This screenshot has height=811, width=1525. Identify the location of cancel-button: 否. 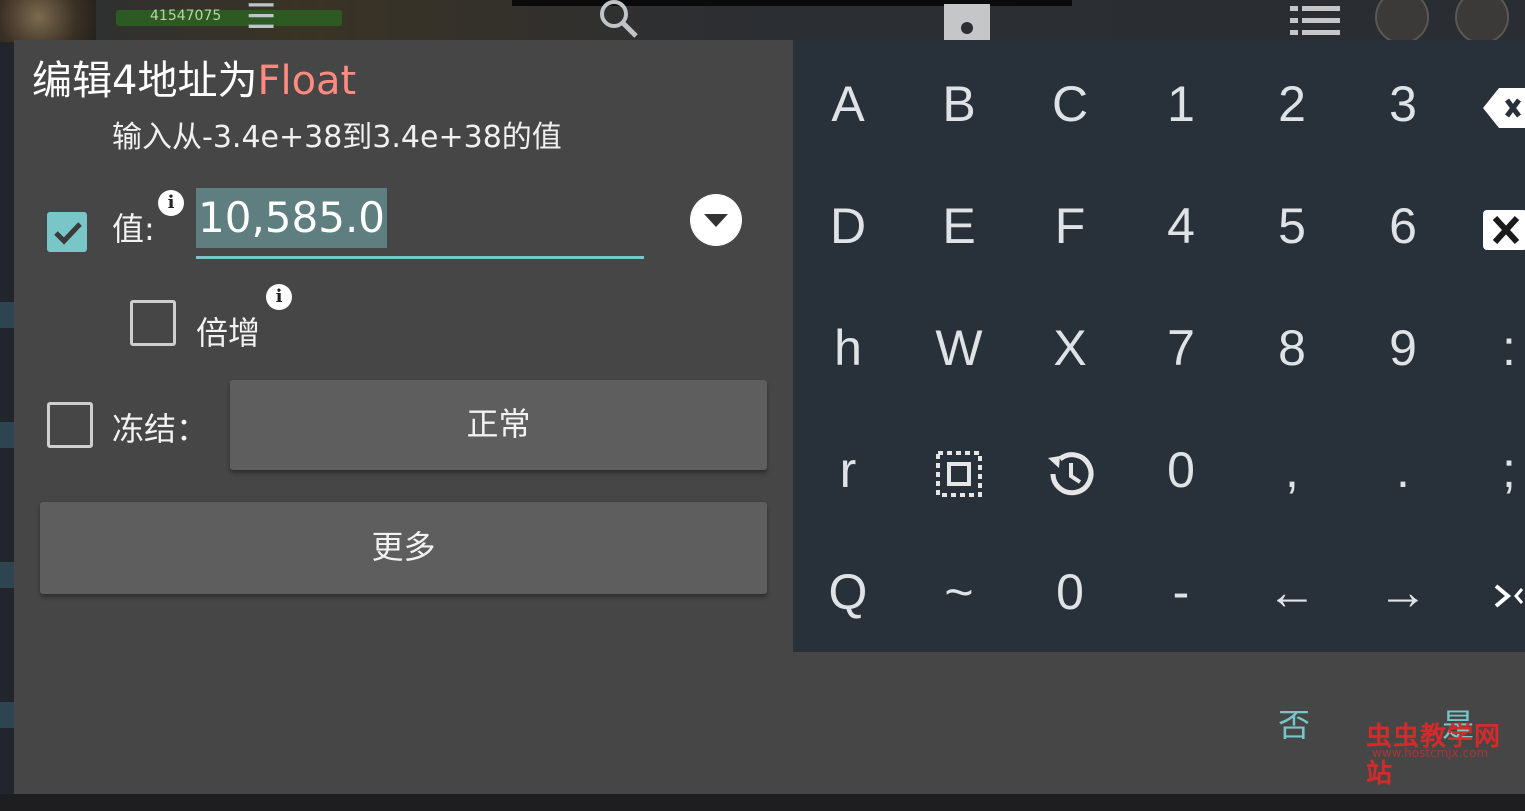
(1294, 723).